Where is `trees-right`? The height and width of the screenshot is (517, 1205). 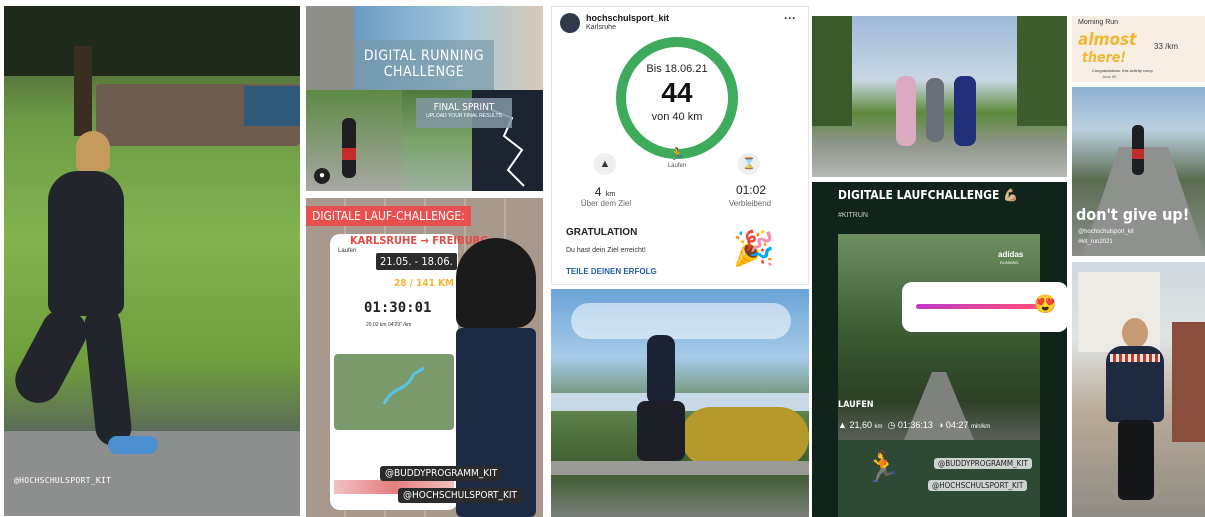 trees-right is located at coordinates (1042, 71).